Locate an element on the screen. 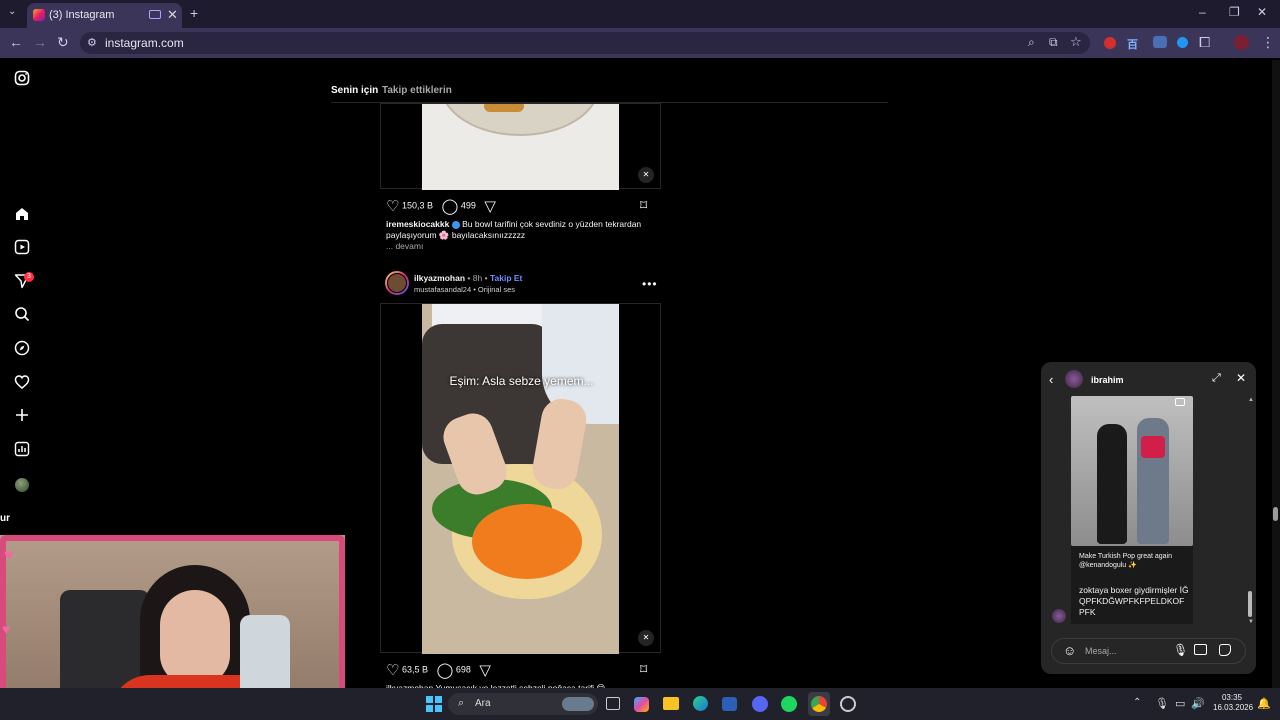 This screenshot has height=720, width=1280. dm-shared-post-image is located at coordinates (1132, 471).